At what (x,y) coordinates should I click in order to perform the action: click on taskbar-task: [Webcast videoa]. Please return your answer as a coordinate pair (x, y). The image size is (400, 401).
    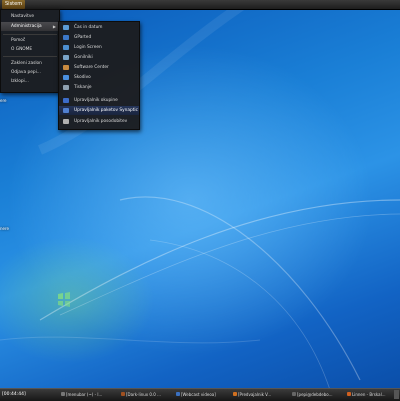
    Looking at the image, I should click on (202, 394).